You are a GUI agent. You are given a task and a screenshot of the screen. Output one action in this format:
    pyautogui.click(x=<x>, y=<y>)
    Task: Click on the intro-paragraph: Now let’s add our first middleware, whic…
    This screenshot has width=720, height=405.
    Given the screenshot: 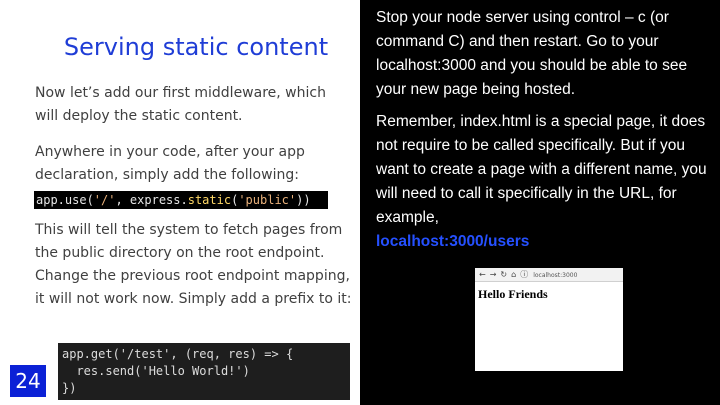 What is the action you would take?
    pyautogui.click(x=180, y=104)
    